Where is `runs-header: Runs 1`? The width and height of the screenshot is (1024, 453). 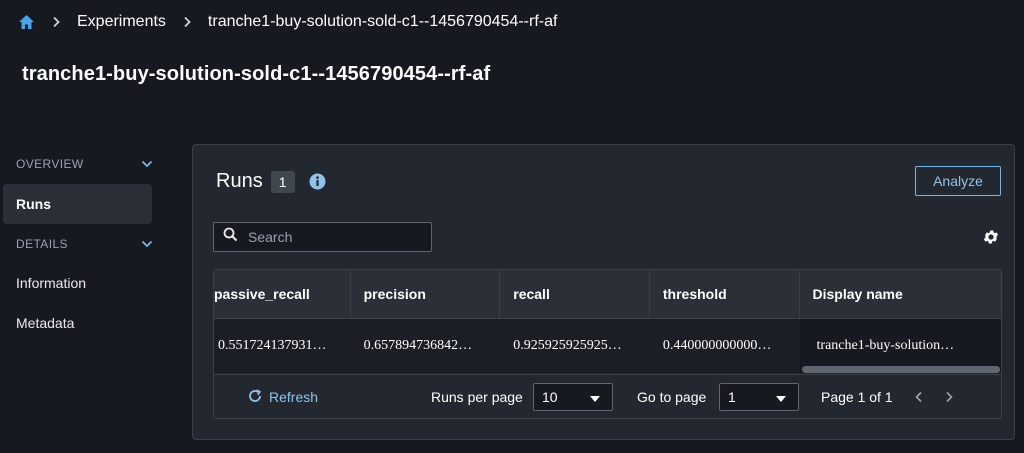 runs-header: Runs 1 is located at coordinates (271, 181).